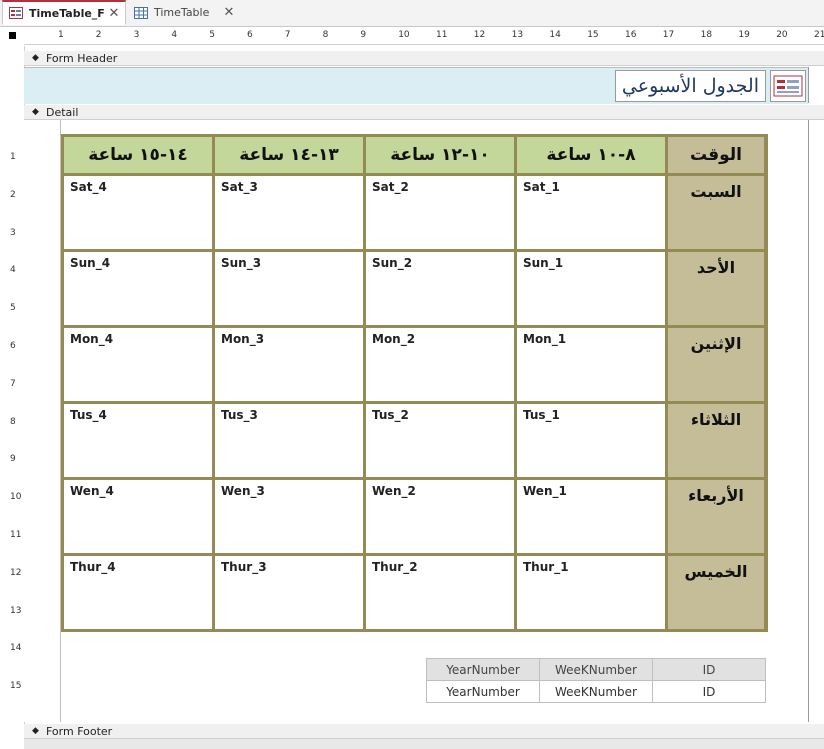  Describe the element at coordinates (631, 35) in the screenshot. I see `ruler-number: 16` at that location.